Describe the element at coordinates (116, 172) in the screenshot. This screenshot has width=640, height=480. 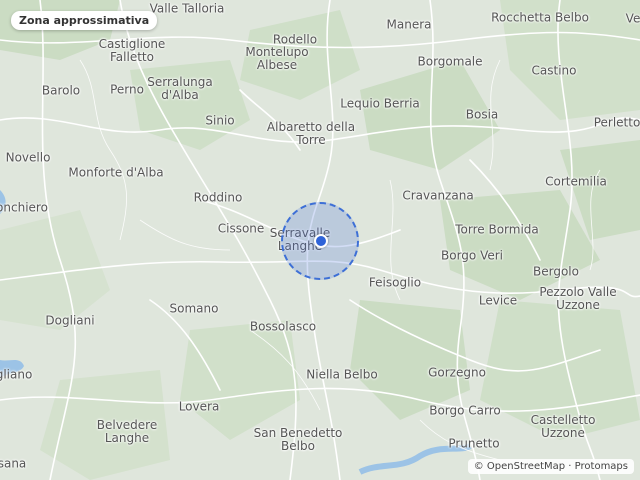
I see `place-label: Monforte d'Alba` at that location.